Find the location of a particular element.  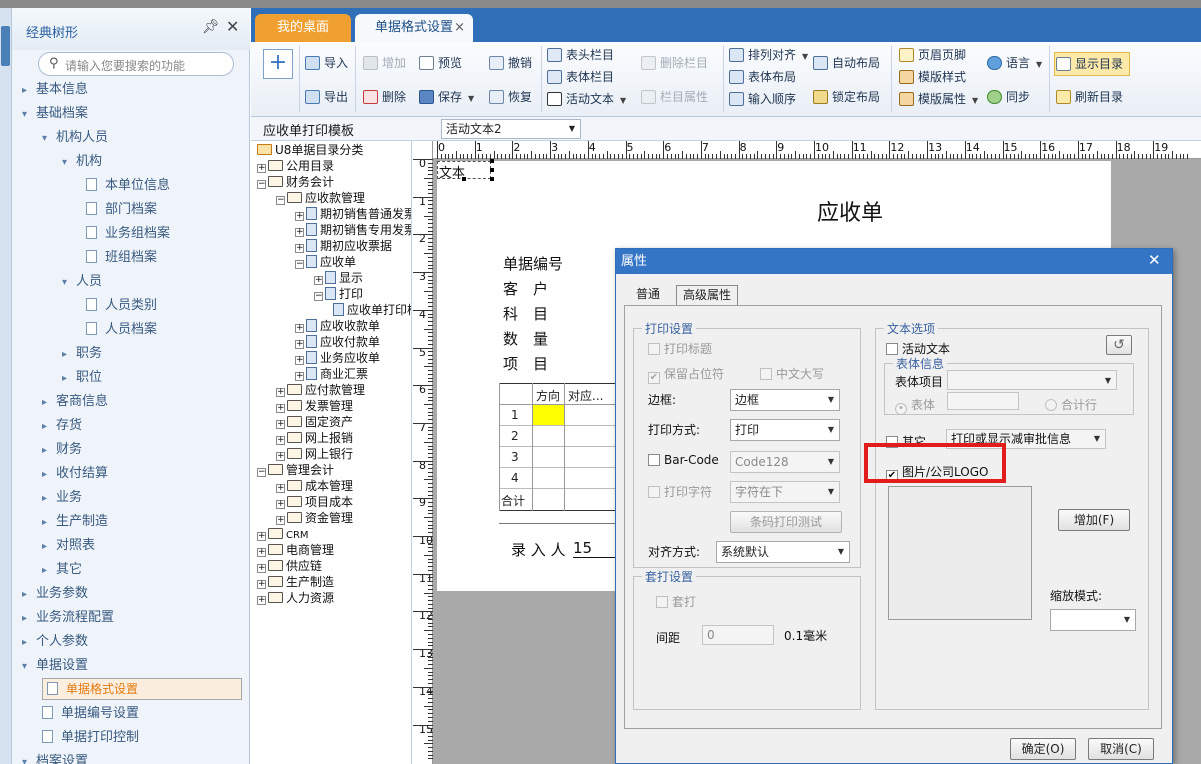

preview-button: 预览 is located at coordinates (440, 63).